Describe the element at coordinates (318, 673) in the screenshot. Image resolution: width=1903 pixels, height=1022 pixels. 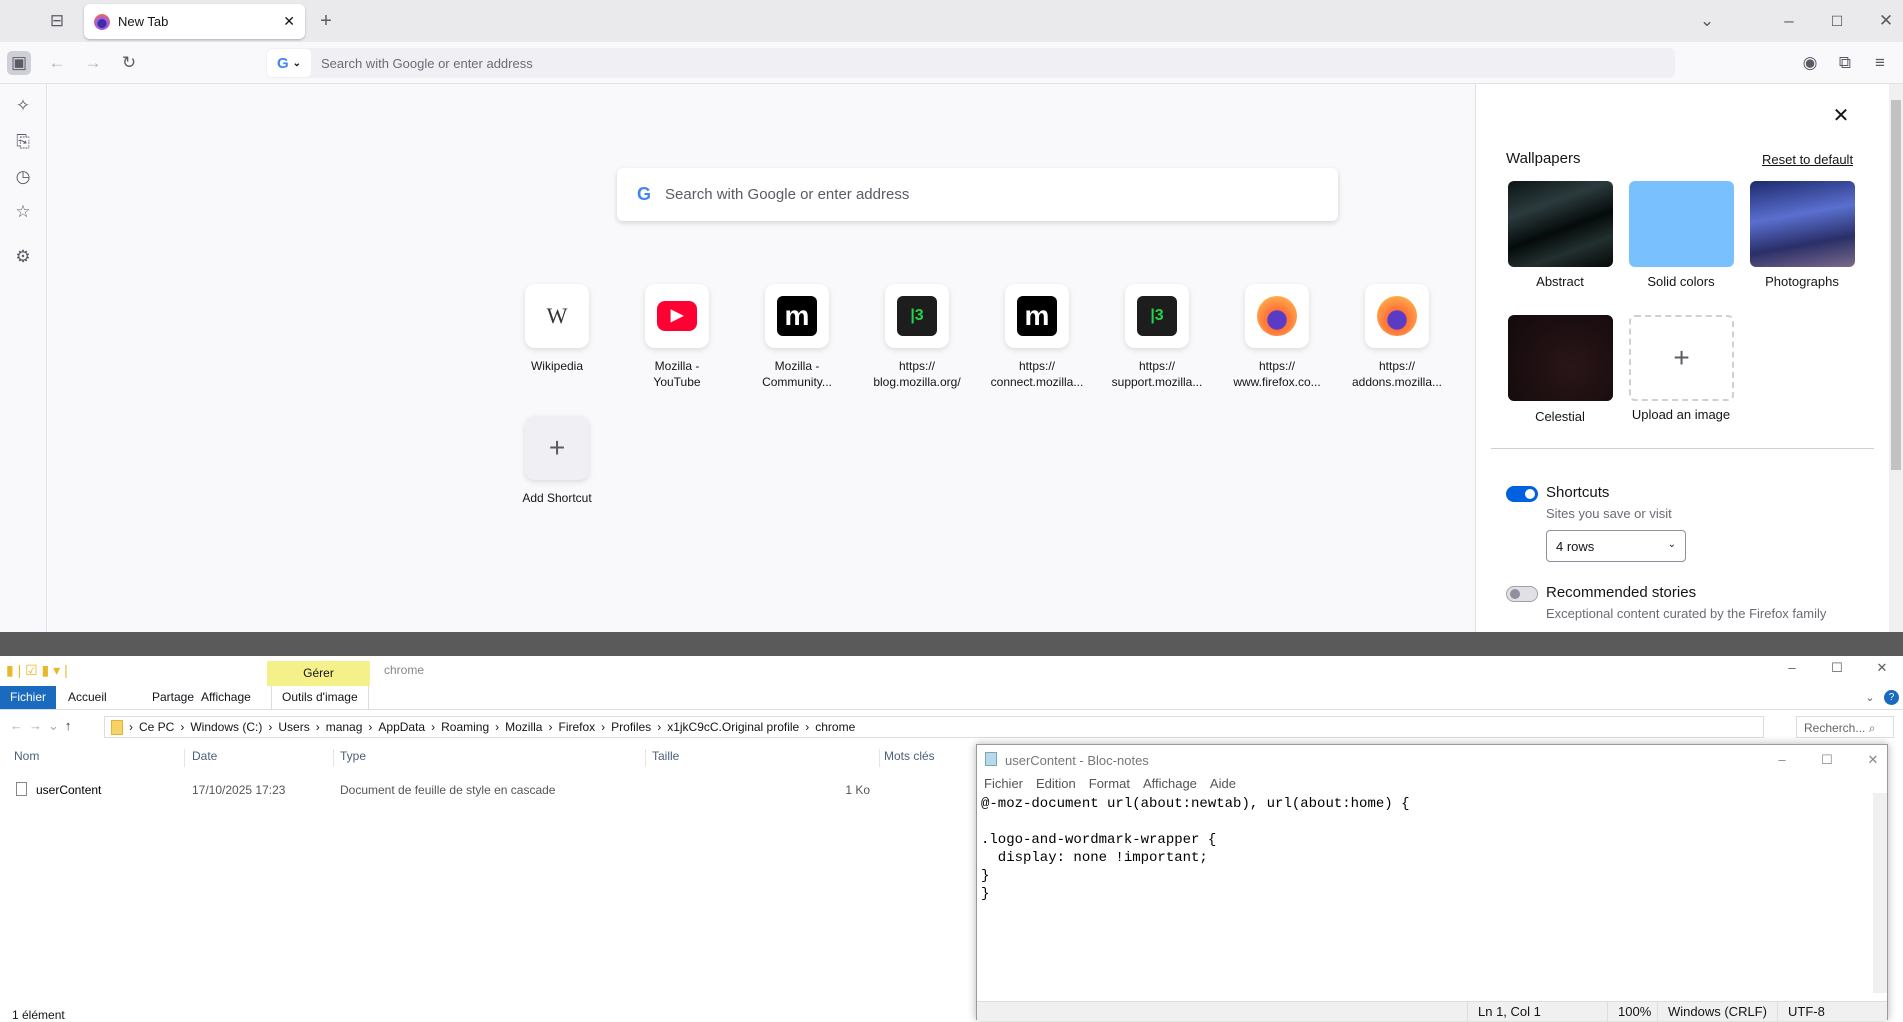
I see `manage-tab: Gérer` at that location.